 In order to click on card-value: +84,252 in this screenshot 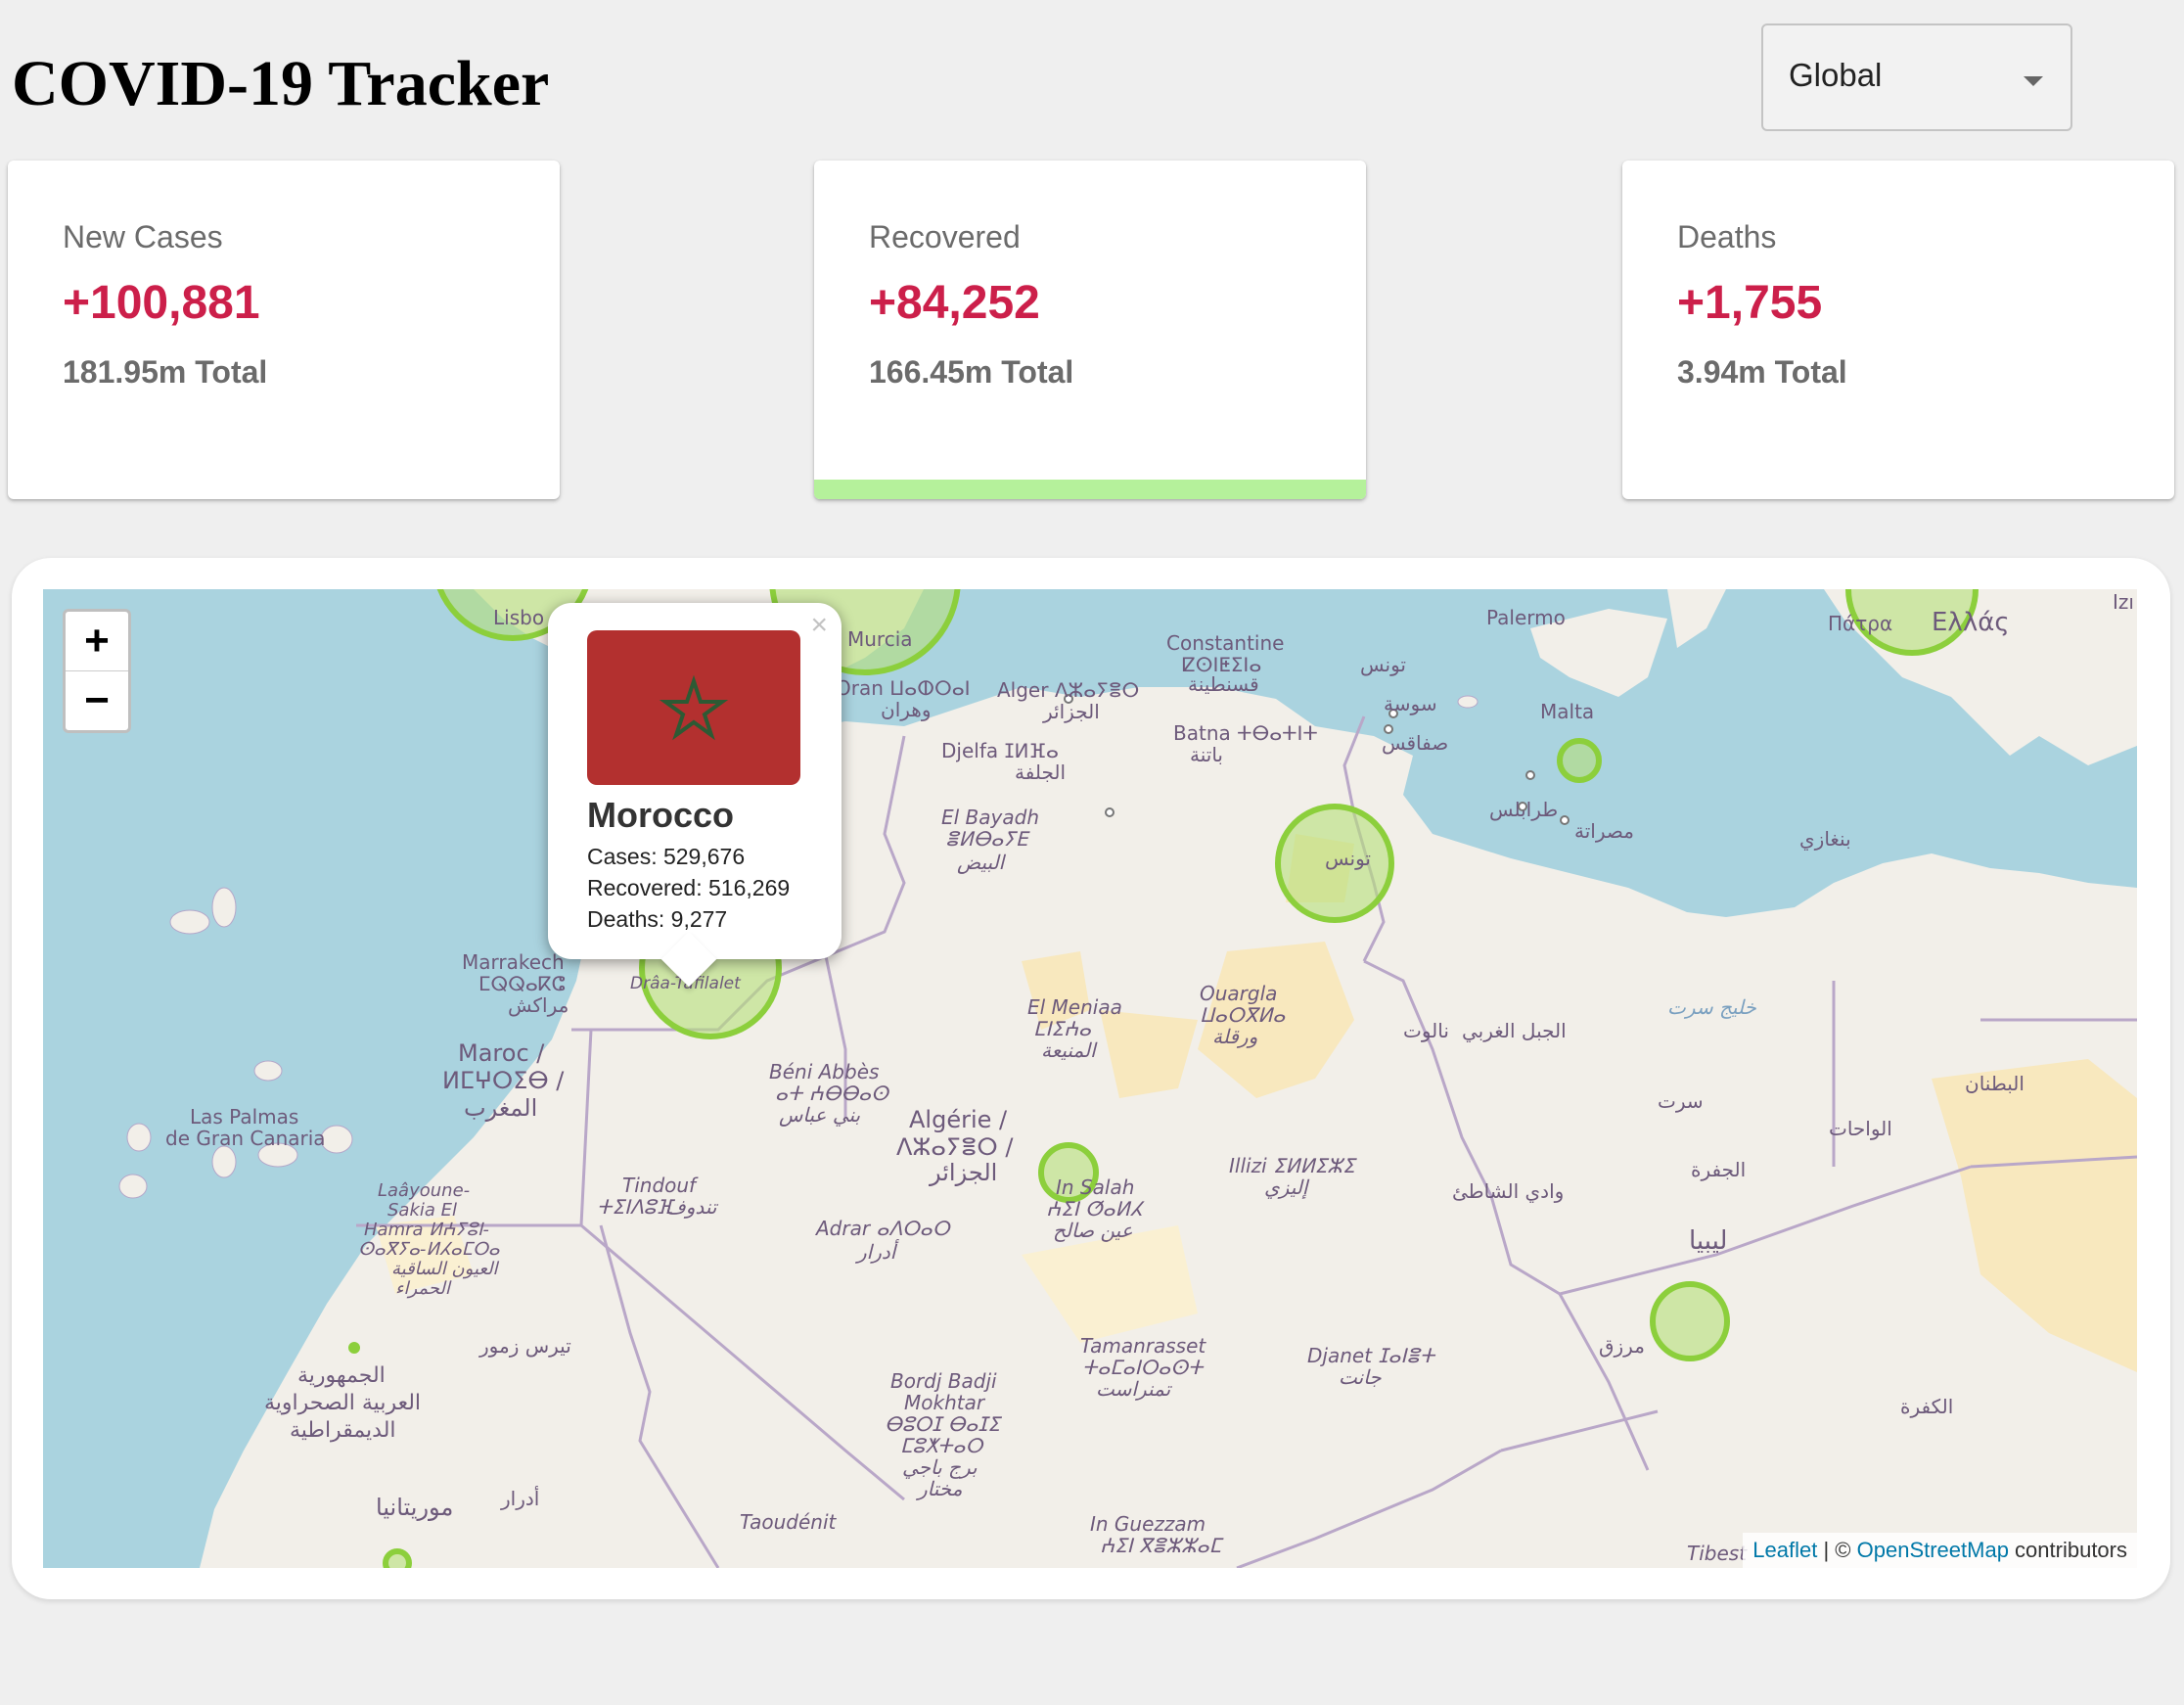, I will do `click(954, 303)`.